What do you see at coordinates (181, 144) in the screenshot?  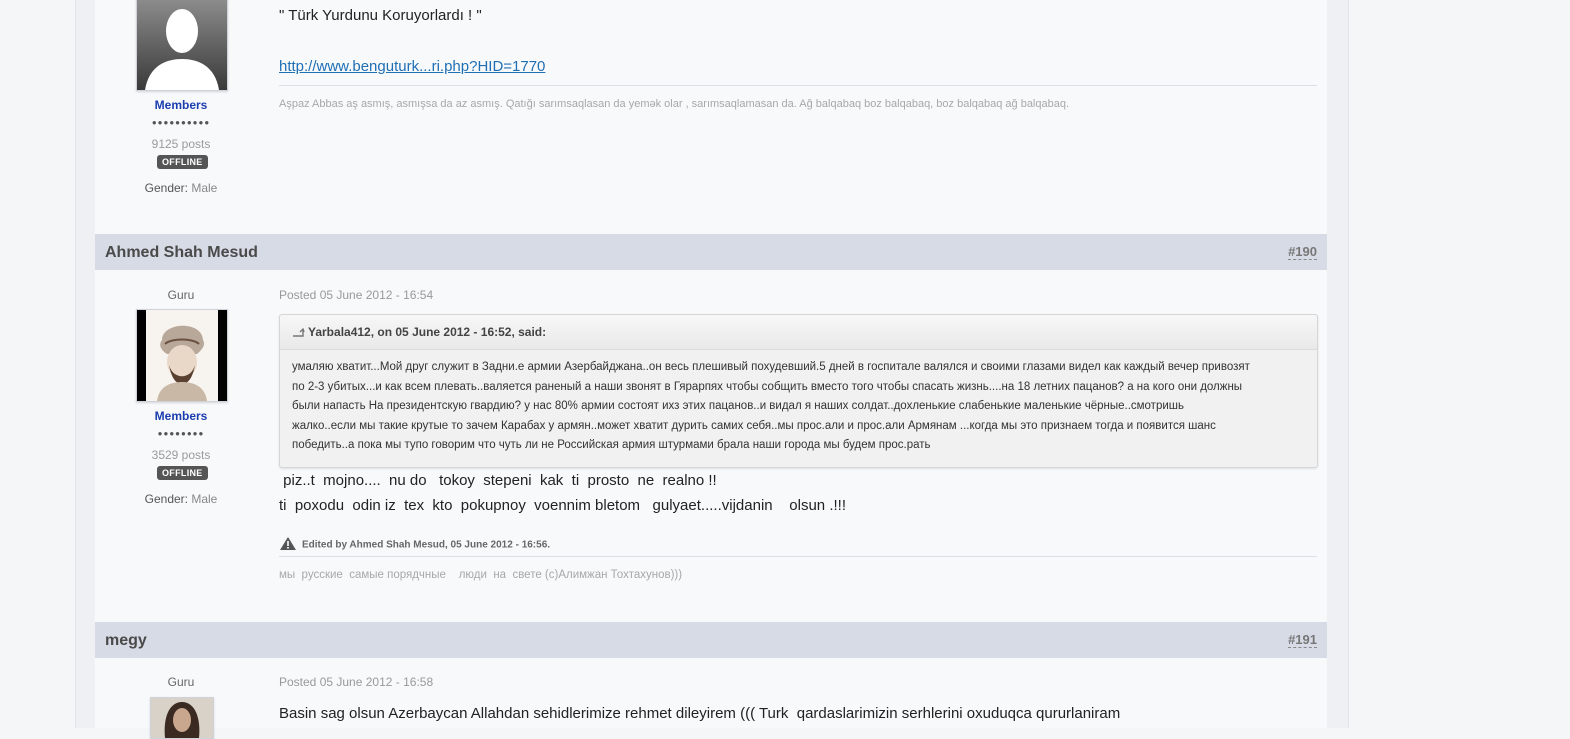 I see `post-count: 9125 posts` at bounding box center [181, 144].